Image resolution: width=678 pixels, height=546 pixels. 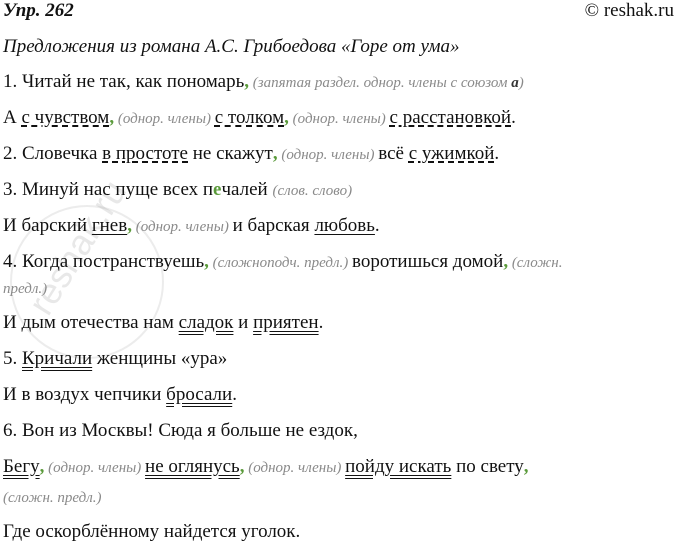 I want to click on line-7: предл.), so click(x=25, y=289).